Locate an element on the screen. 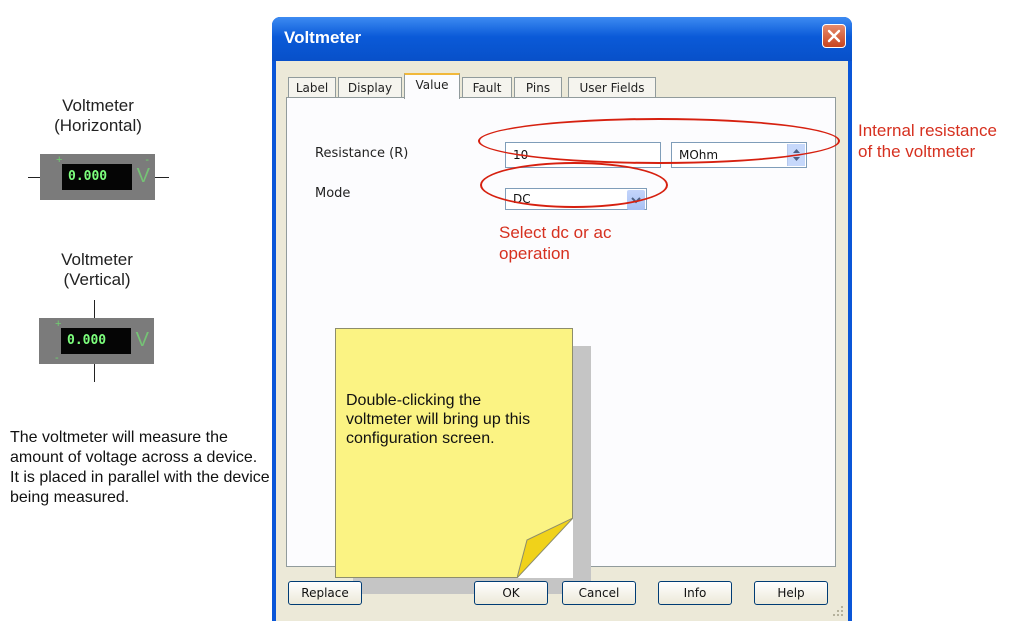 The height and width of the screenshot is (621, 1030). tab-label: Label is located at coordinates (312, 87).